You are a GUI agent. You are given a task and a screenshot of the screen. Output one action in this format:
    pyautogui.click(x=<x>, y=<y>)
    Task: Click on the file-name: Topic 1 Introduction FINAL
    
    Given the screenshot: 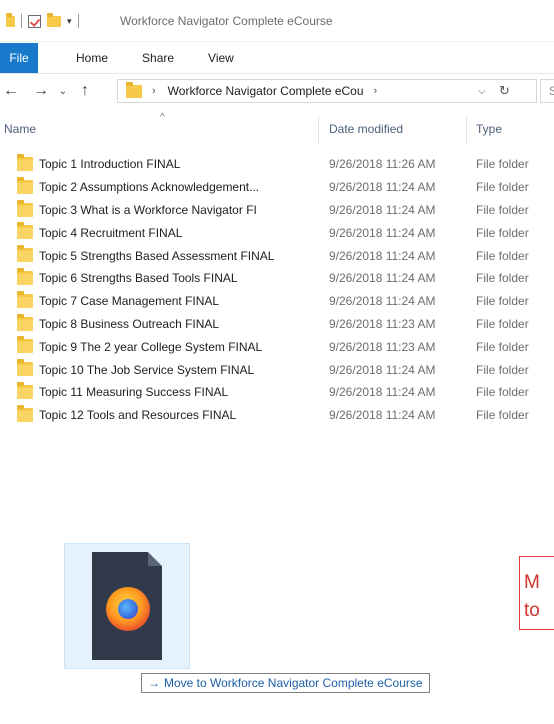 What is the action you would take?
    pyautogui.click(x=110, y=164)
    